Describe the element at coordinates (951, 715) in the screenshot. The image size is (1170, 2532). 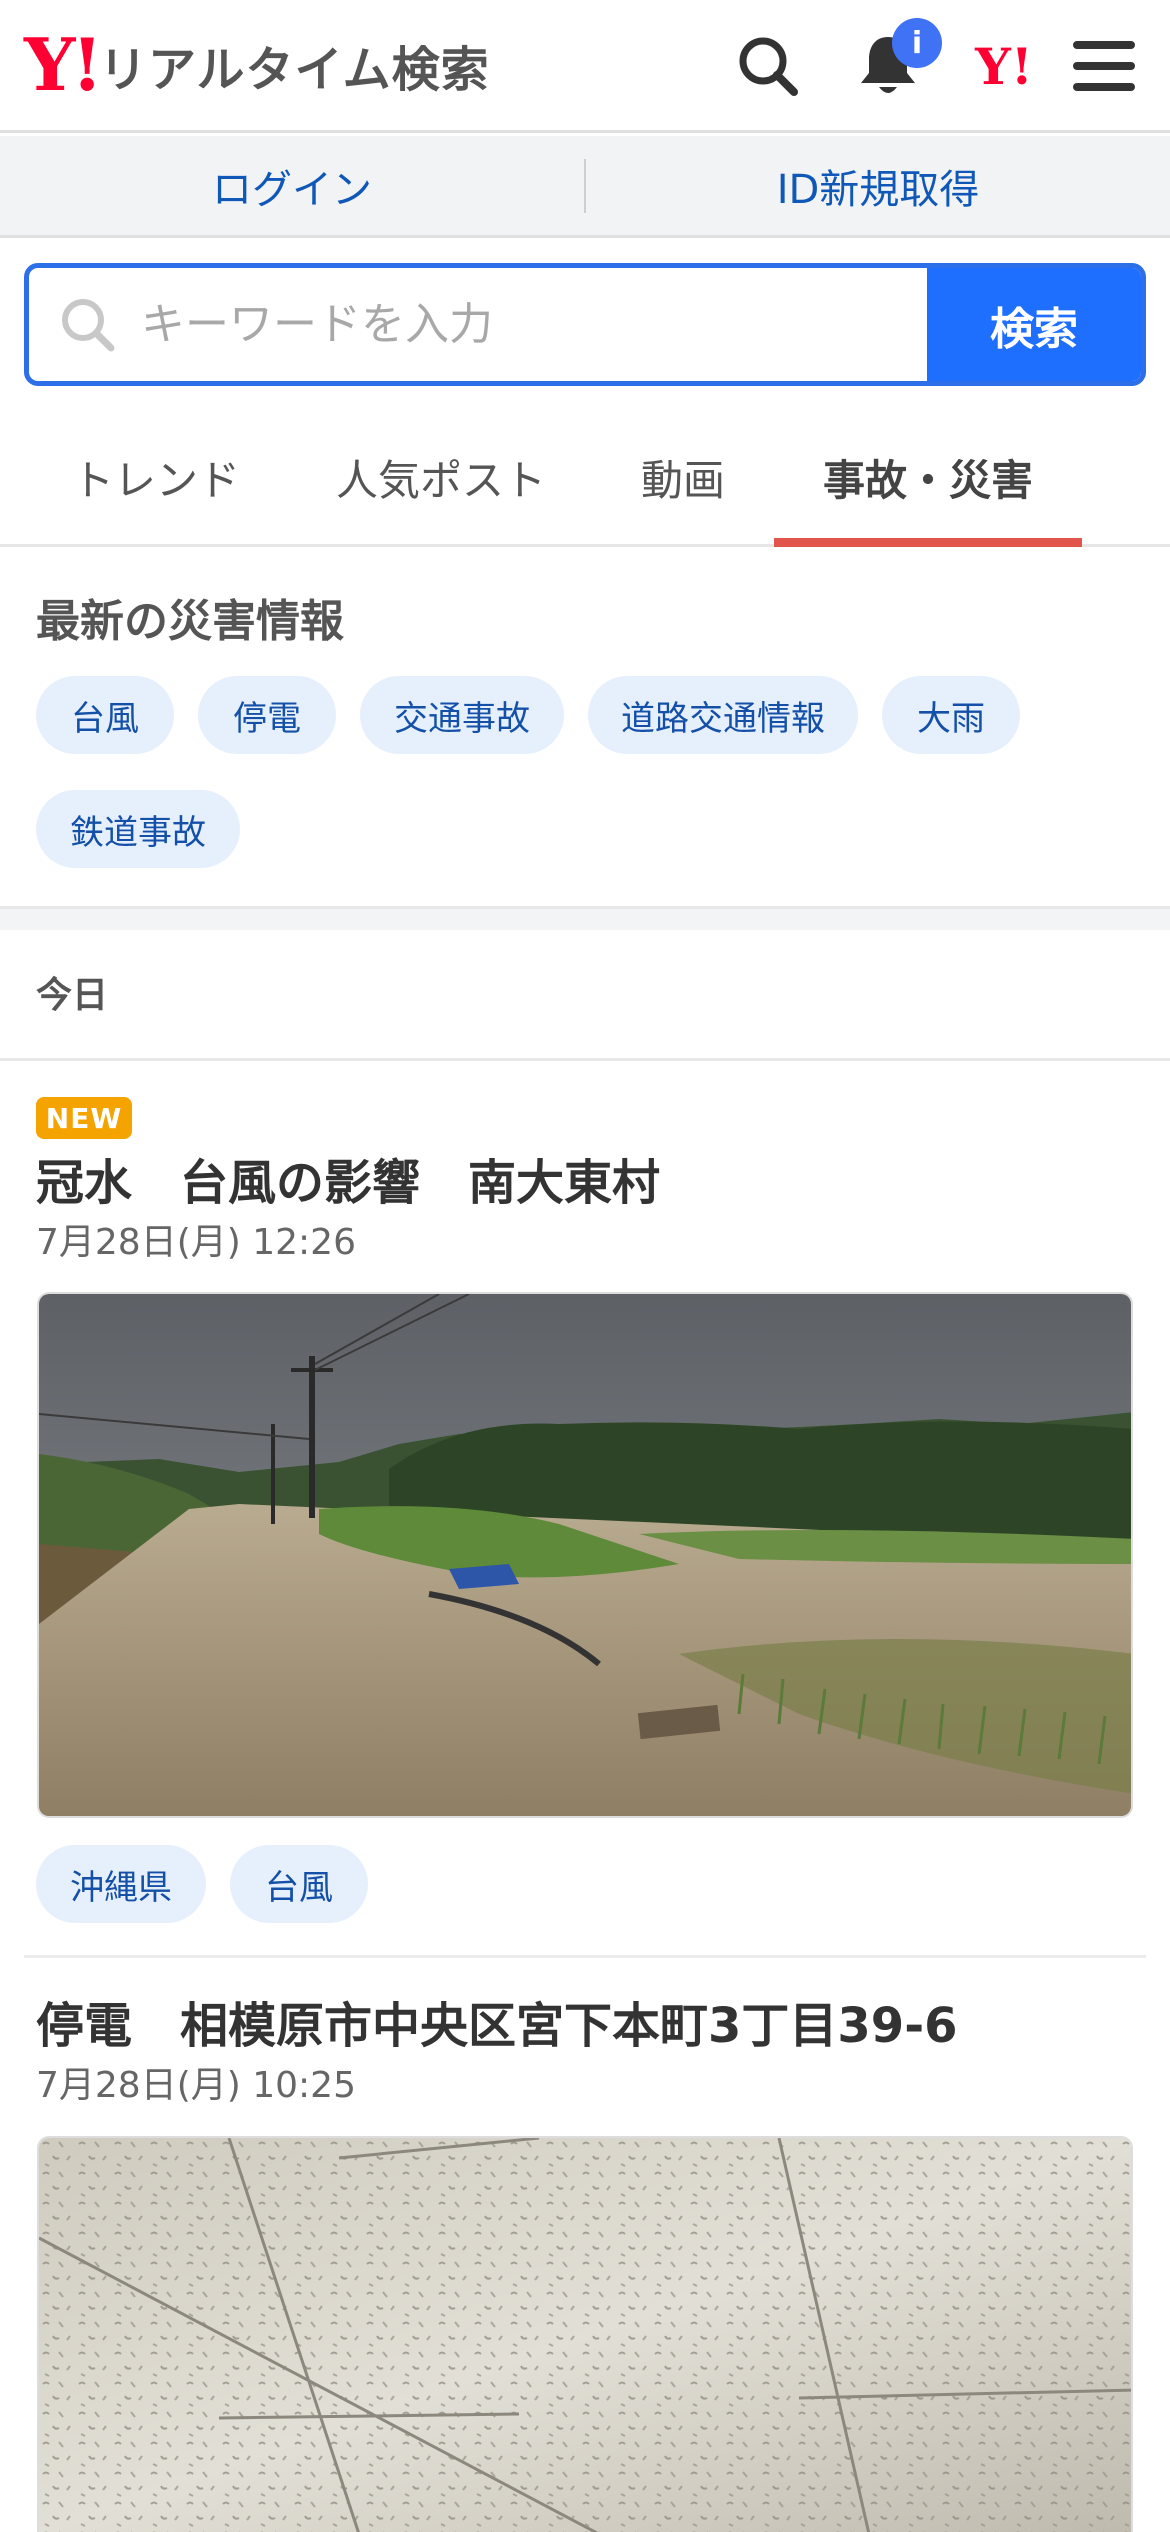
I see `chip-heavy-rain: 大雨` at that location.